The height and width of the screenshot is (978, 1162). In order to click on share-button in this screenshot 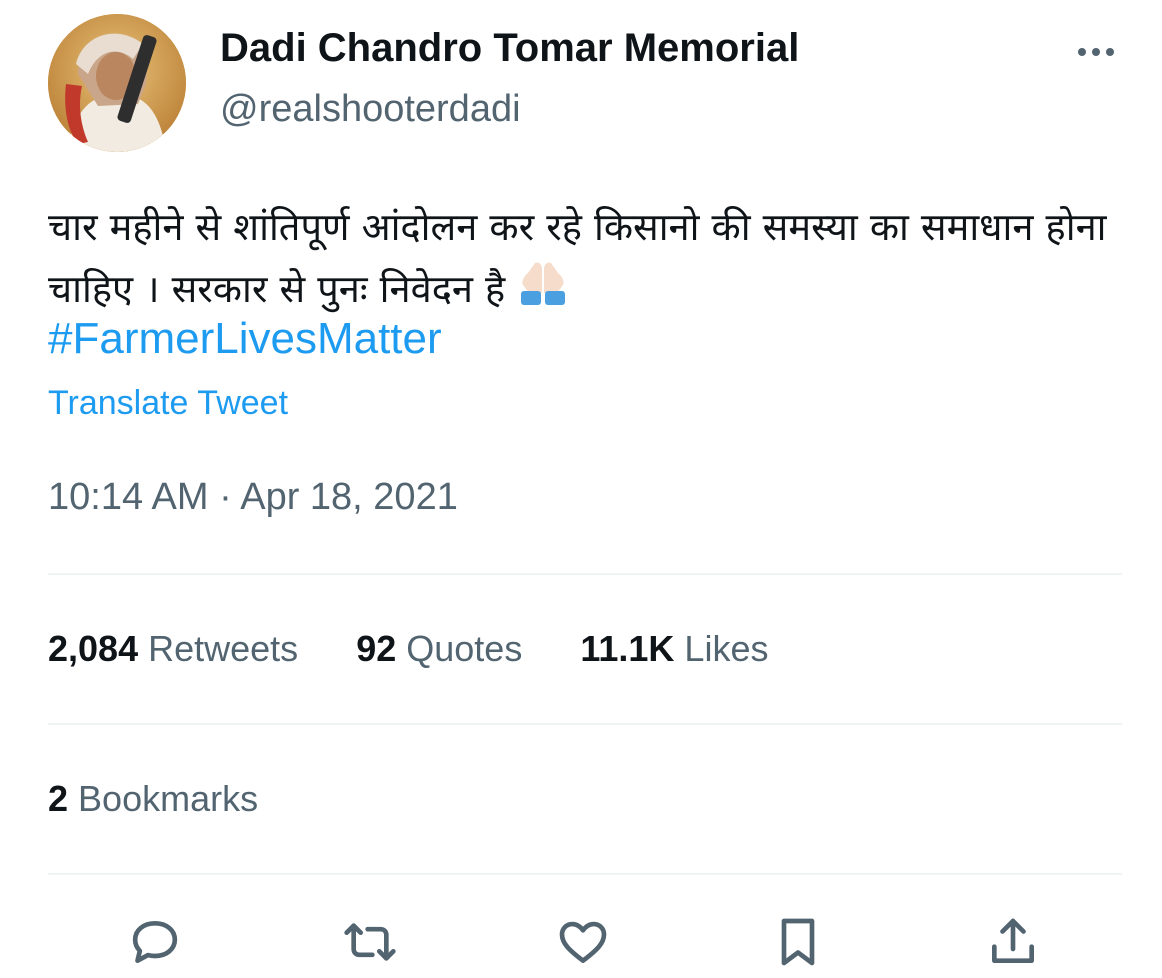, I will do `click(1013, 942)`.